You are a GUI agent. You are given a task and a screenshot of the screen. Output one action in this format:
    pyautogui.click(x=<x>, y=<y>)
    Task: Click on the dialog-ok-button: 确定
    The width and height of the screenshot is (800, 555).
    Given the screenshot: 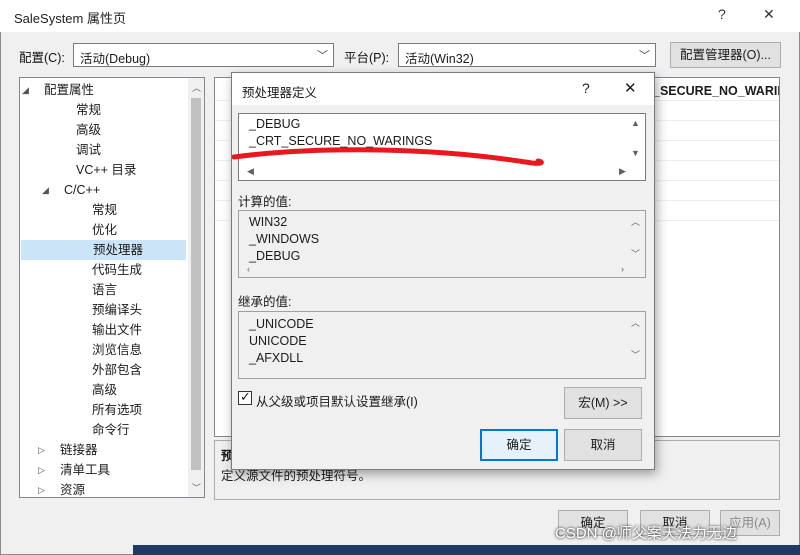 What is the action you would take?
    pyautogui.click(x=519, y=445)
    